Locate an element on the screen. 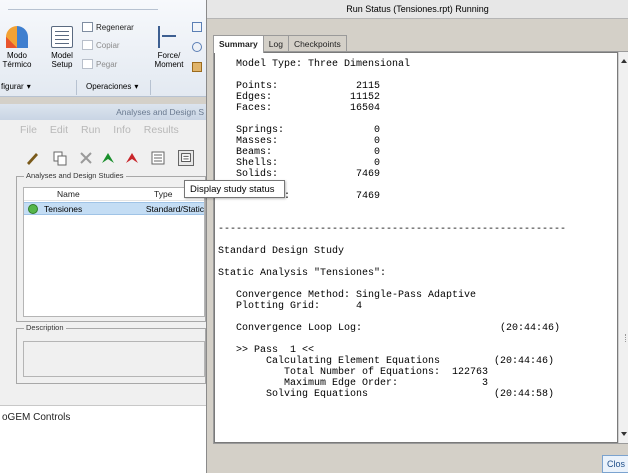 The image size is (628, 473). copiar-button: Copiar is located at coordinates (101, 45).